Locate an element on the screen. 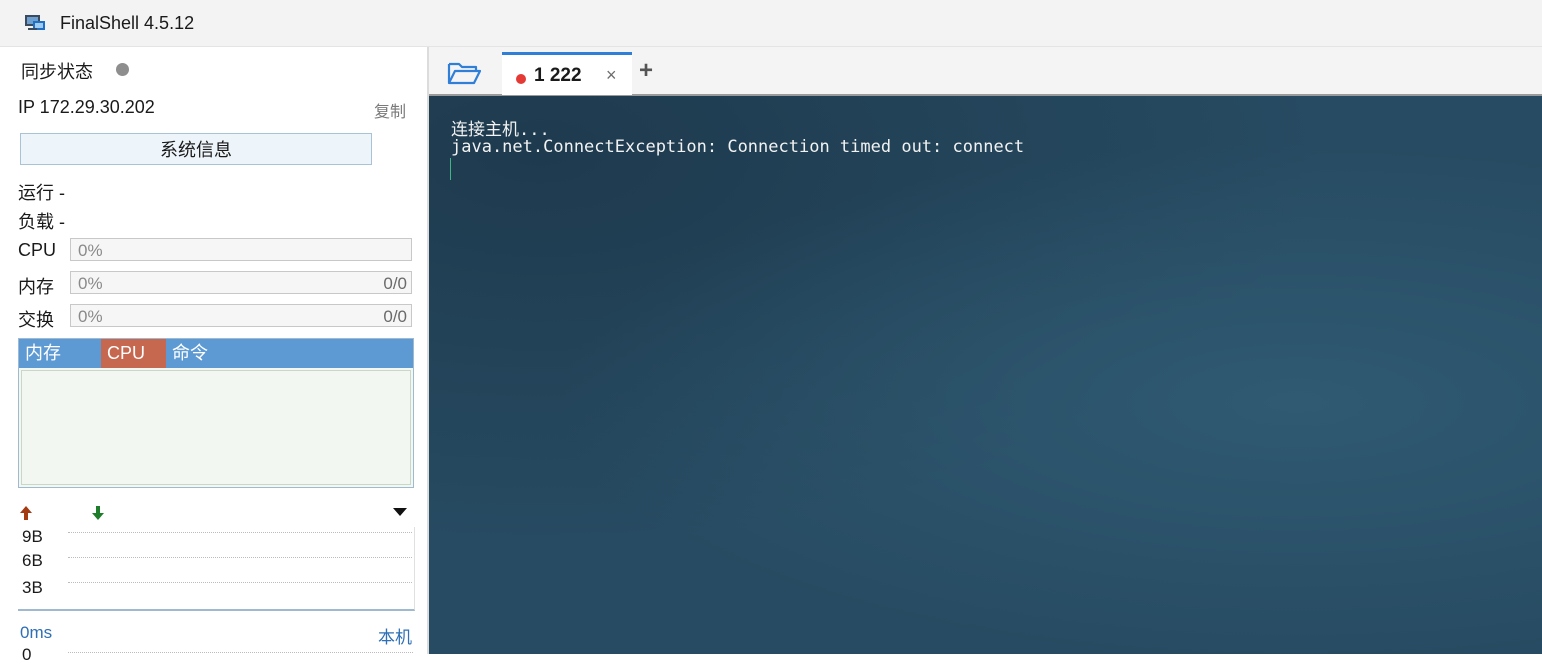 This screenshot has width=1542, height=665. swap-meter: 0% 0/0 is located at coordinates (241, 315).